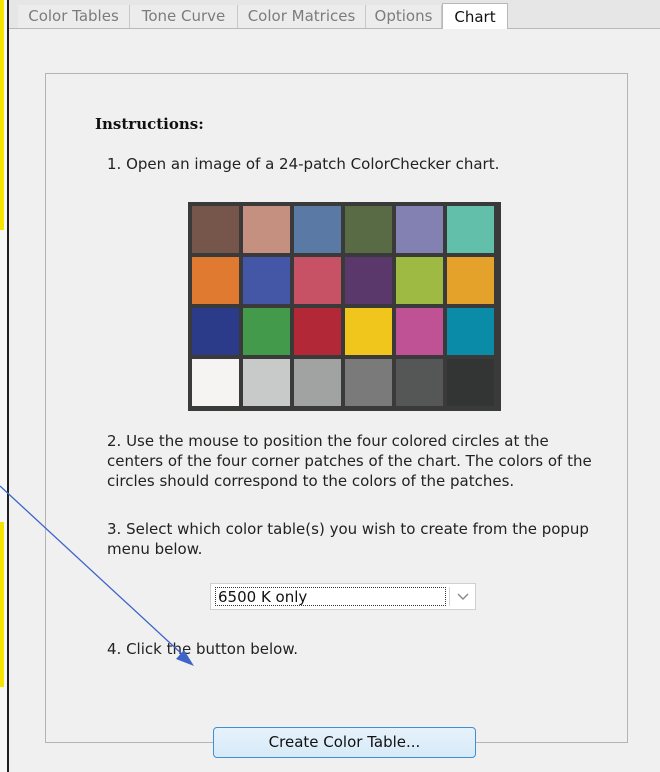  Describe the element at coordinates (404, 16) in the screenshot. I see `tab-options: Options` at that location.